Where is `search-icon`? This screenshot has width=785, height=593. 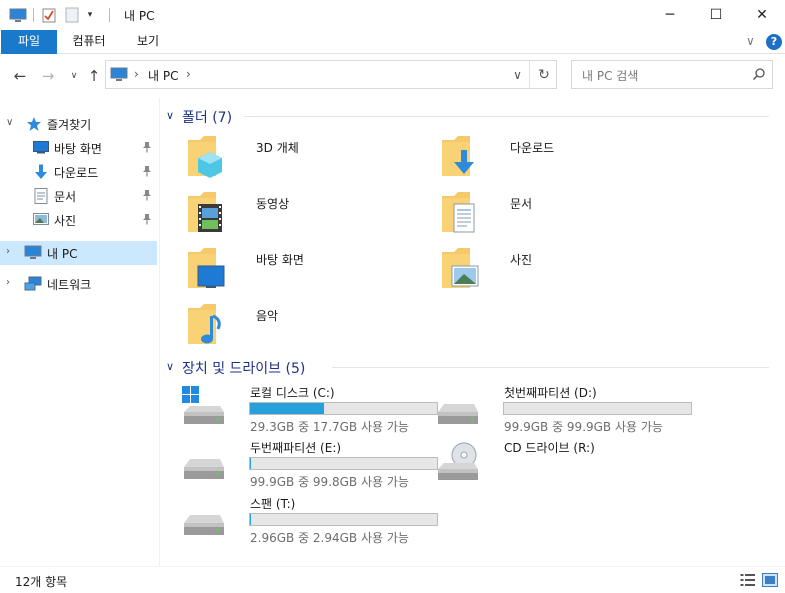 search-icon is located at coordinates (759, 75).